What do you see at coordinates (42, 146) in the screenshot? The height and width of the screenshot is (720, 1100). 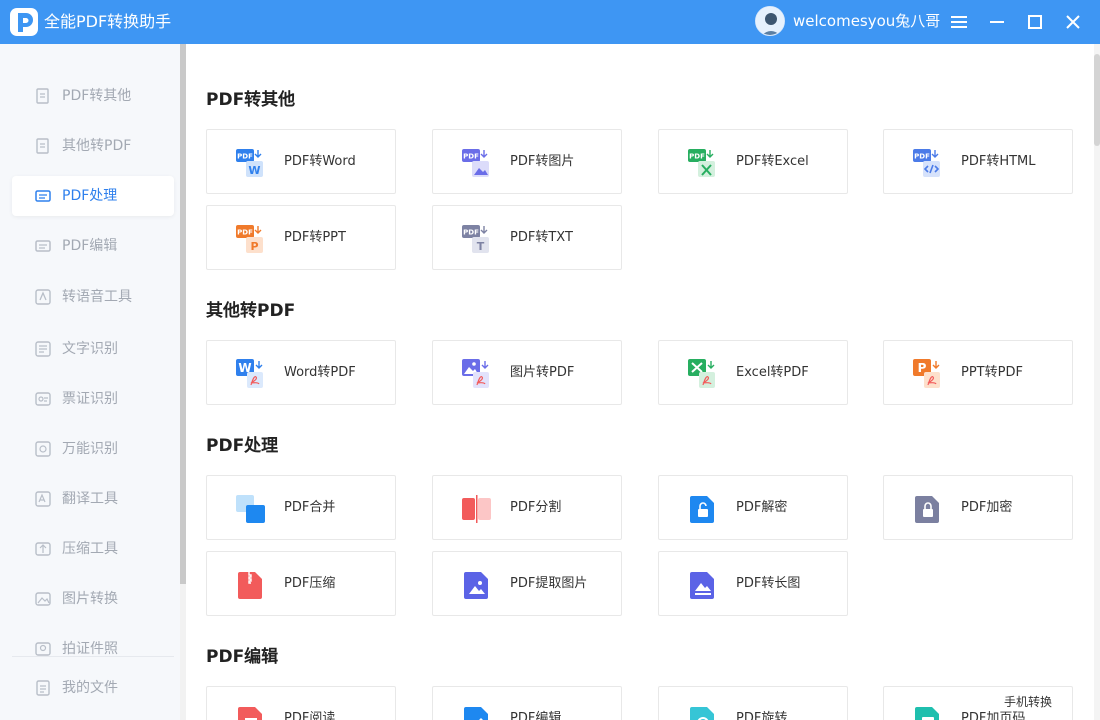 I see `other-to-pdf-icon` at bounding box center [42, 146].